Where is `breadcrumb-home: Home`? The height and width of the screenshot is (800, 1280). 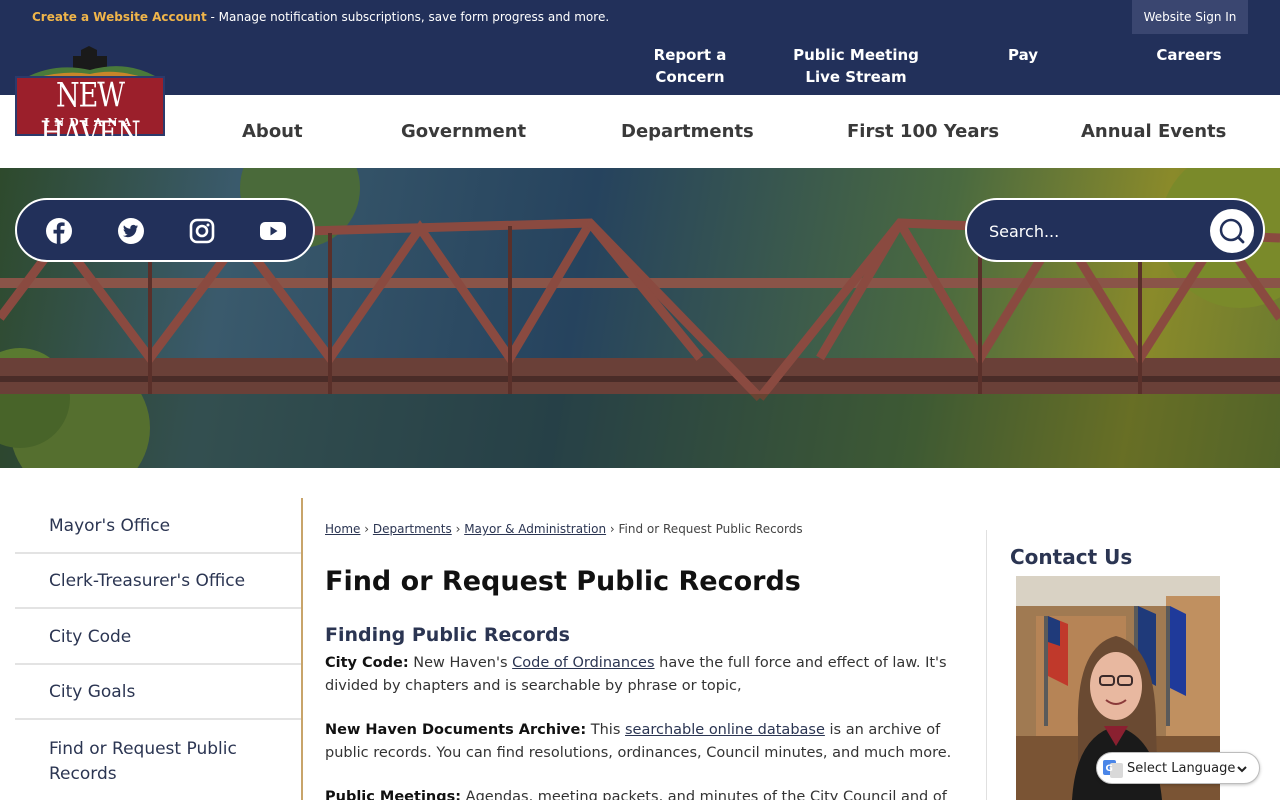 breadcrumb-home: Home is located at coordinates (342, 529).